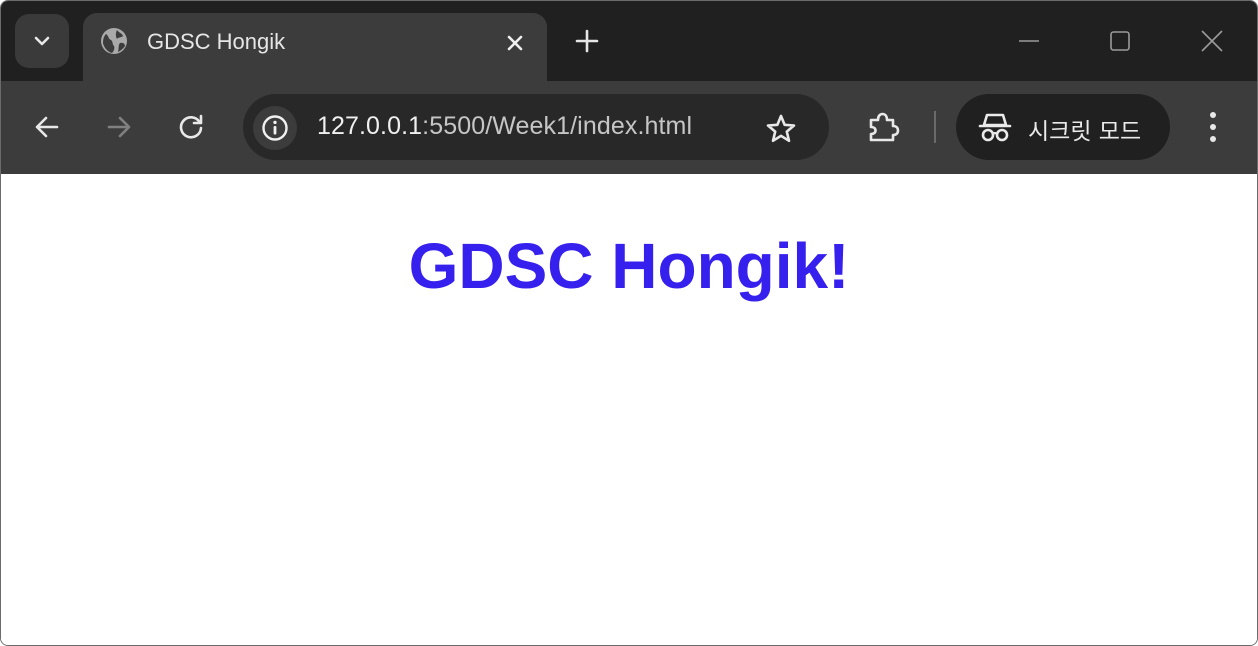 The image size is (1258, 646). Describe the element at coordinates (114, 41) in the screenshot. I see `globe-icon` at that location.